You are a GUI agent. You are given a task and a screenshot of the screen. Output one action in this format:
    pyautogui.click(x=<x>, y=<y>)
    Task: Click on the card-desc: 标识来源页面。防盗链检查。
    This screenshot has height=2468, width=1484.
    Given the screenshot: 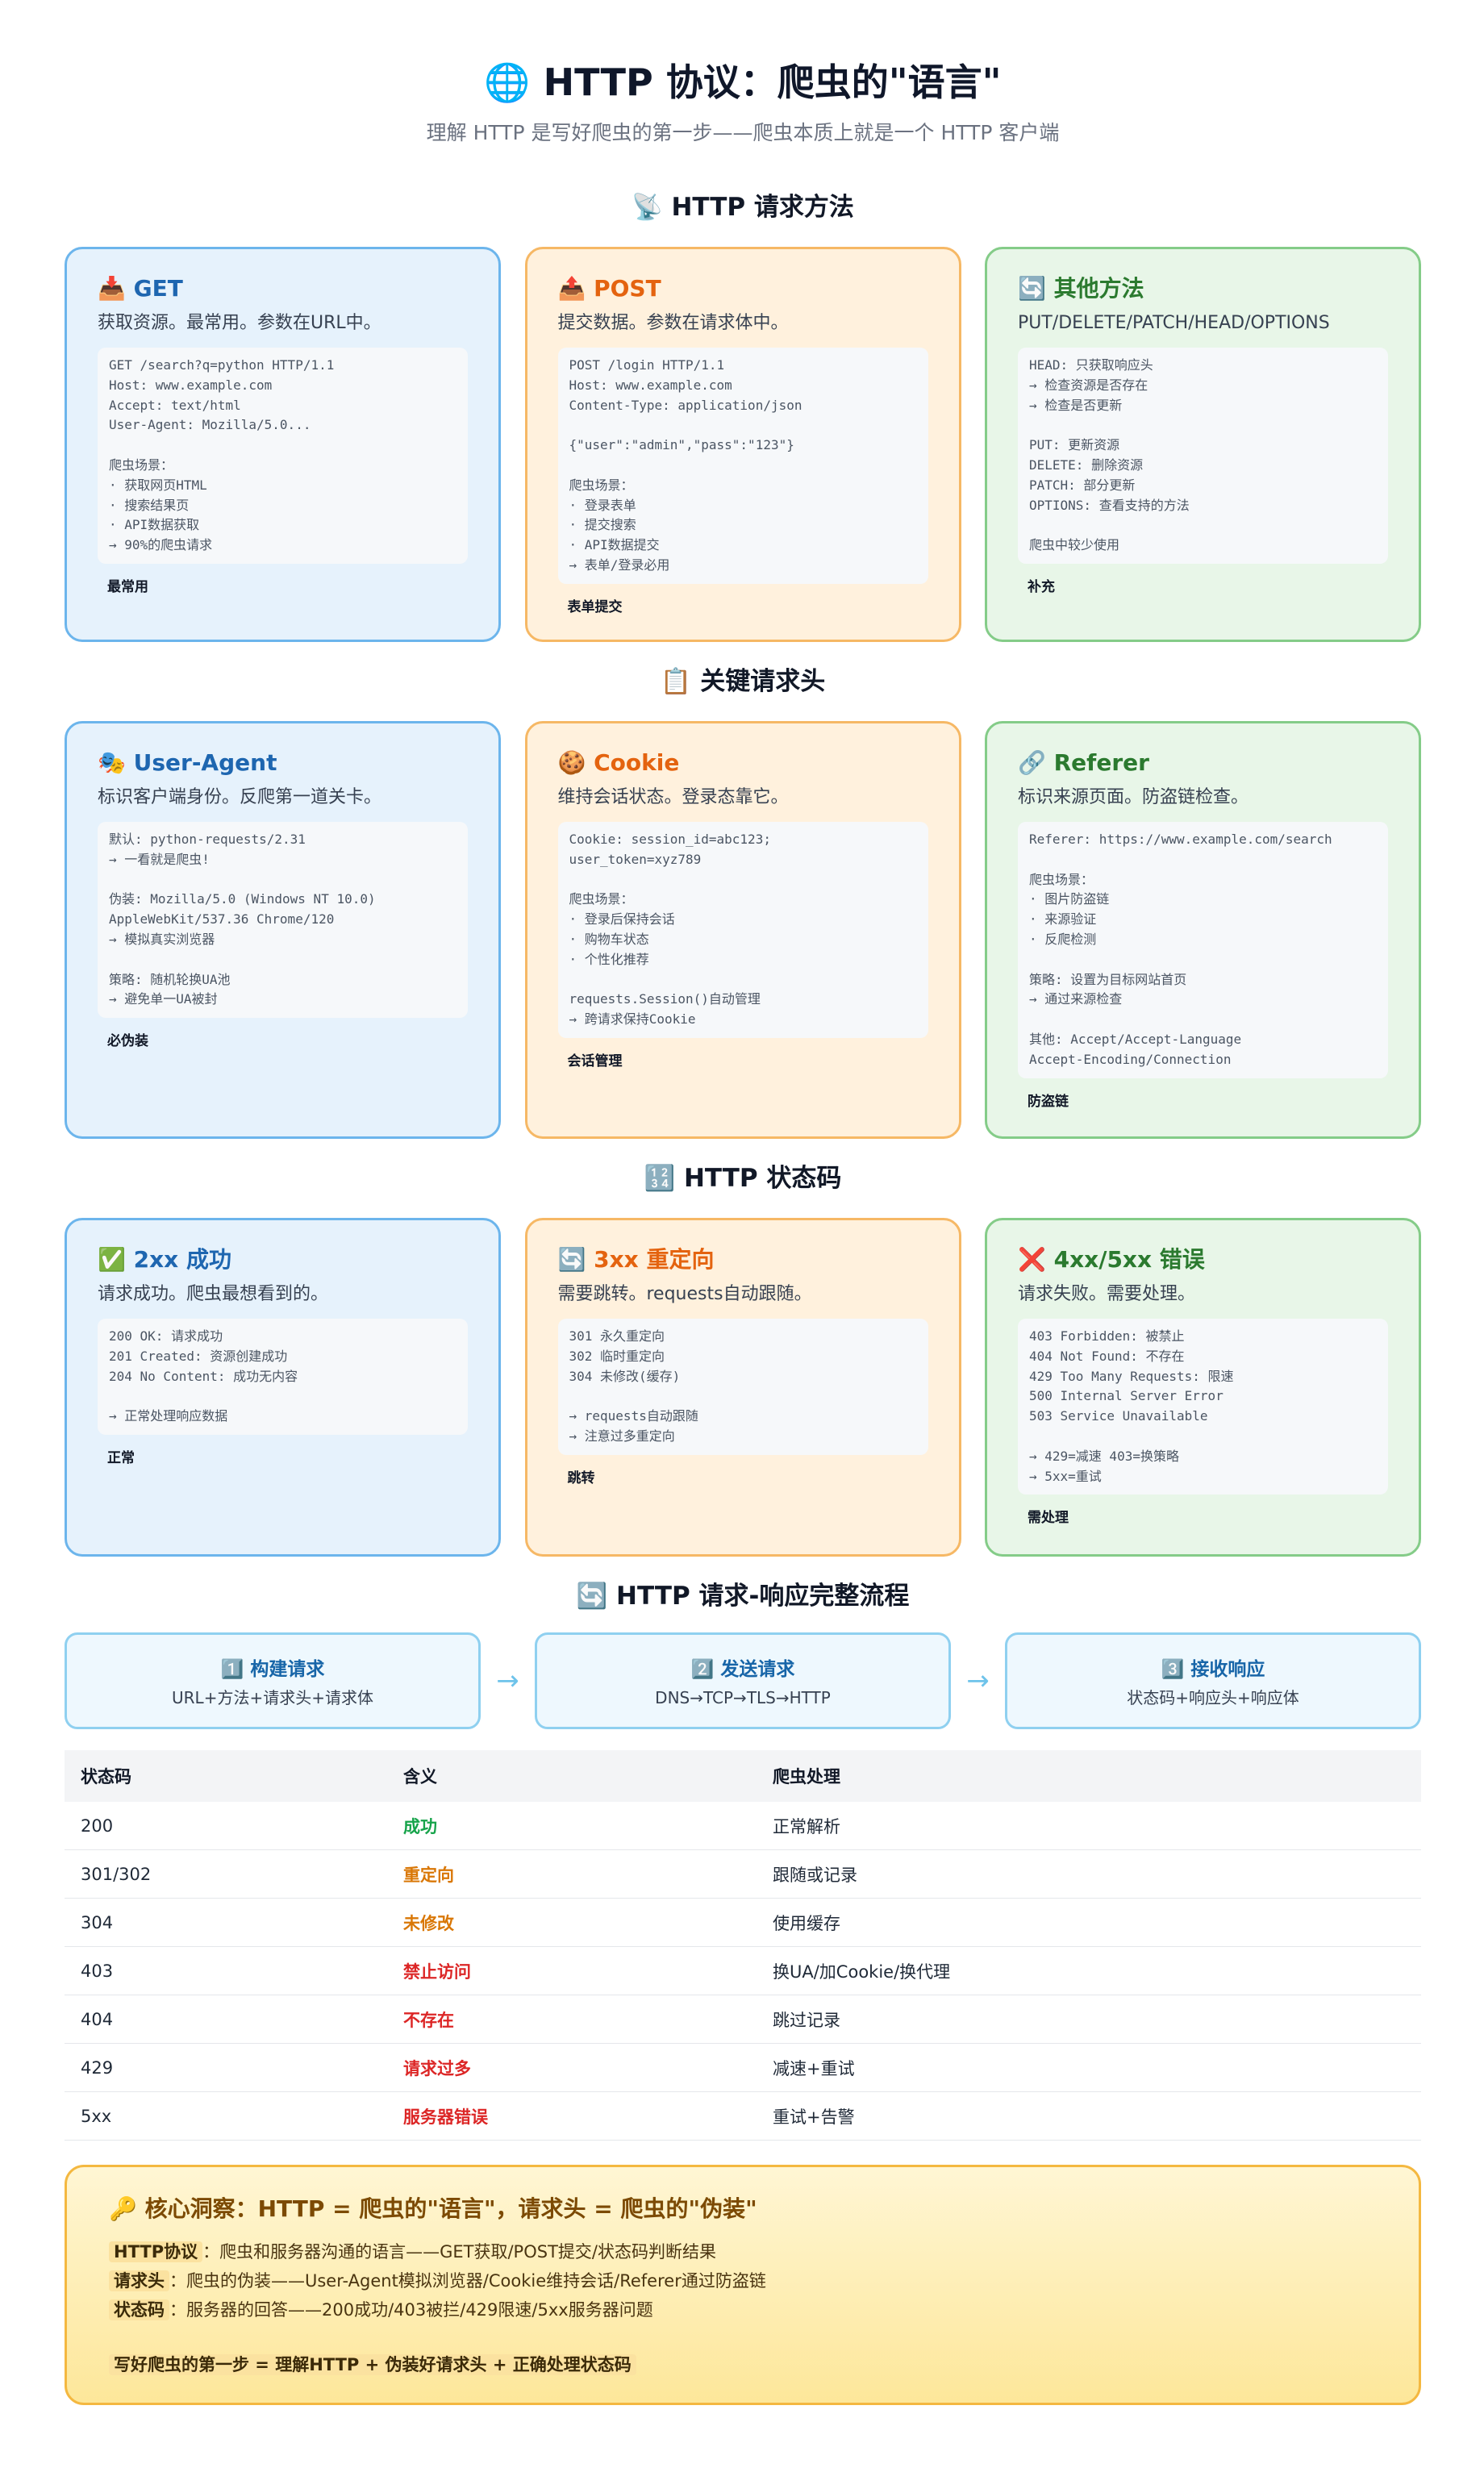 What is the action you would take?
    pyautogui.click(x=1133, y=797)
    